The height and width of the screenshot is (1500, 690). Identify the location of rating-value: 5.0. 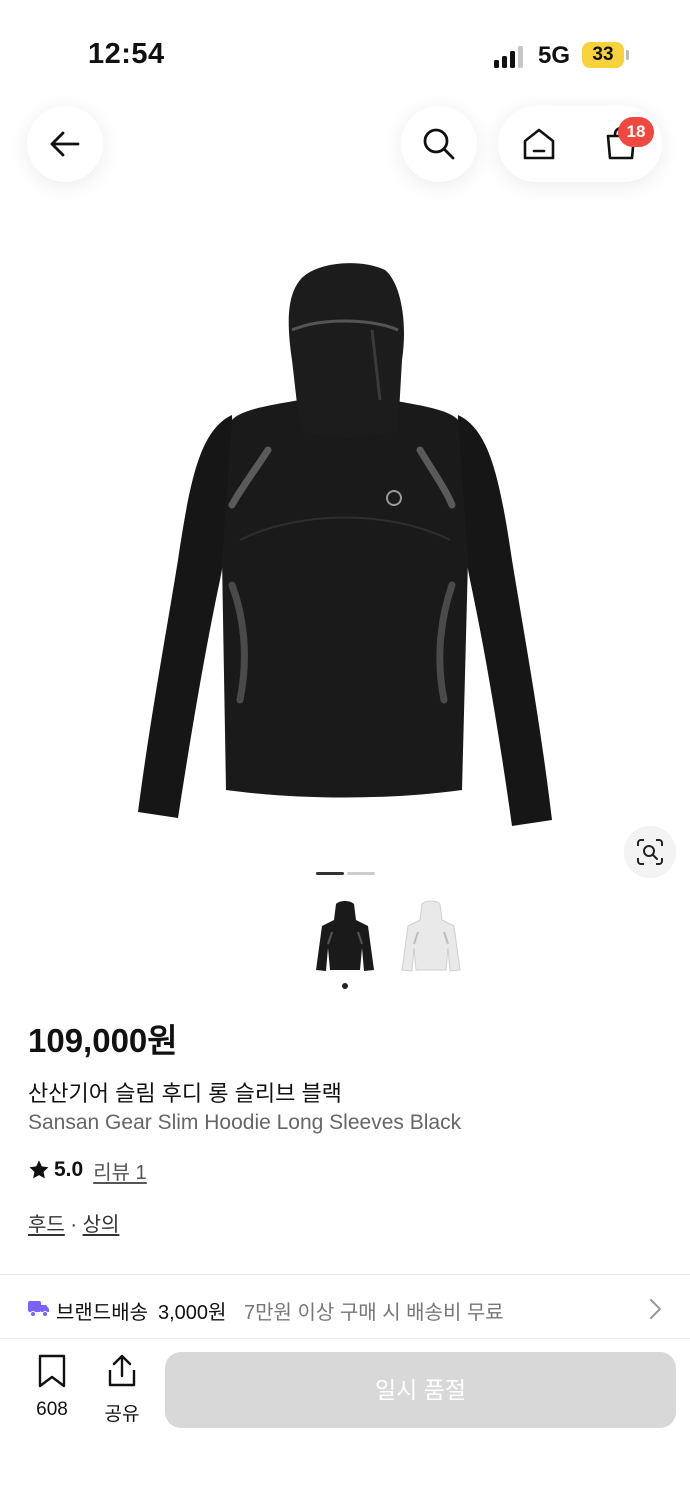
(69, 1169).